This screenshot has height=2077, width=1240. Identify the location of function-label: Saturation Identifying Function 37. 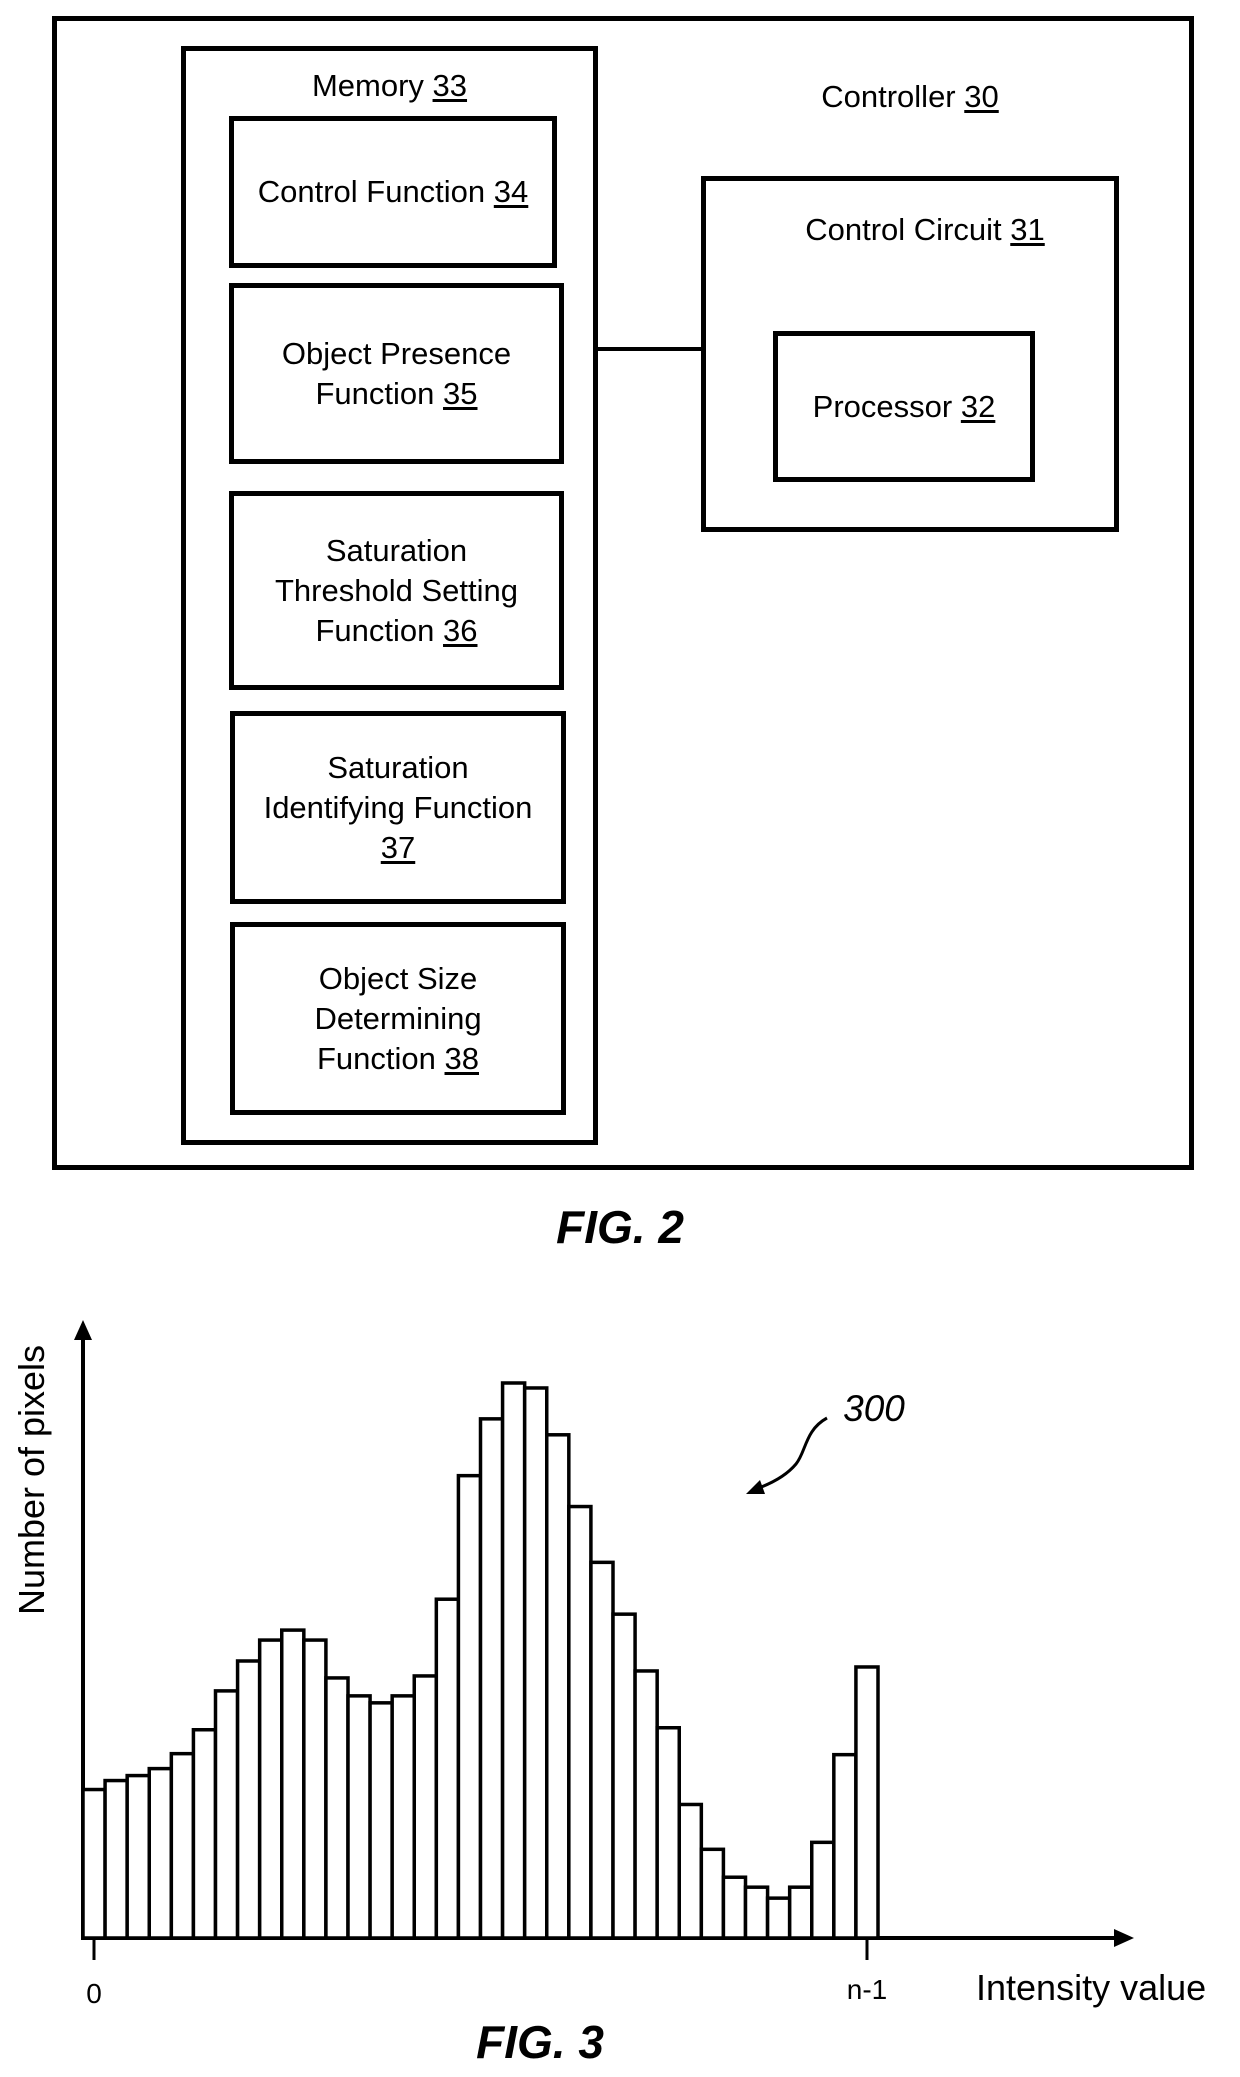
(398, 808).